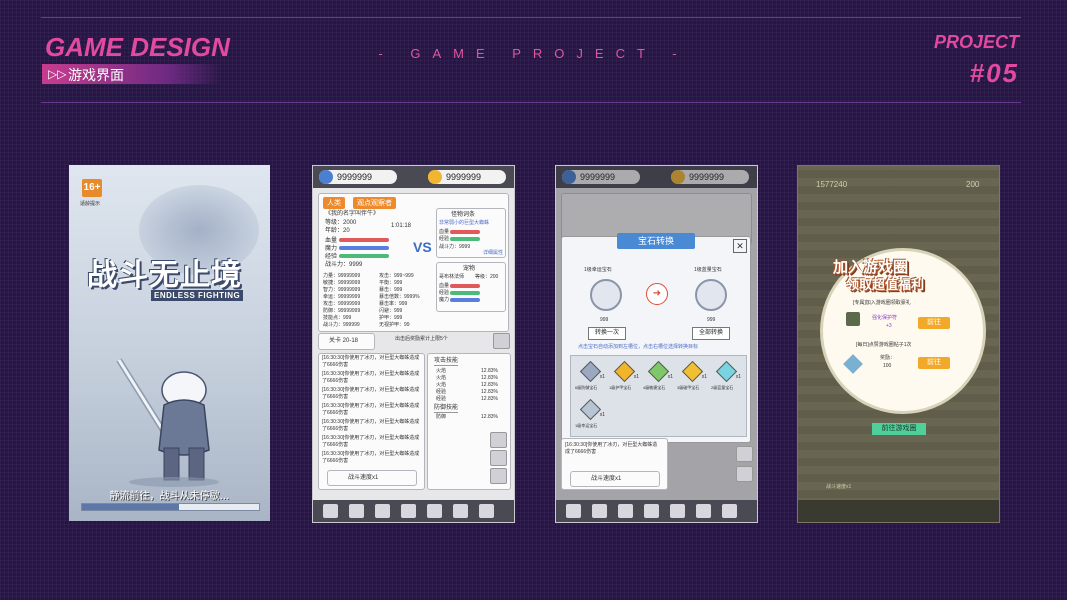 Image resolution: width=1067 pixels, height=600 pixels. What do you see at coordinates (471, 233) in the screenshot?
I see `monster-card: 怪物词条 非常弱小的巨型大蜘蛛 血量 经验 战斗力：9999 详细属性` at bounding box center [471, 233].